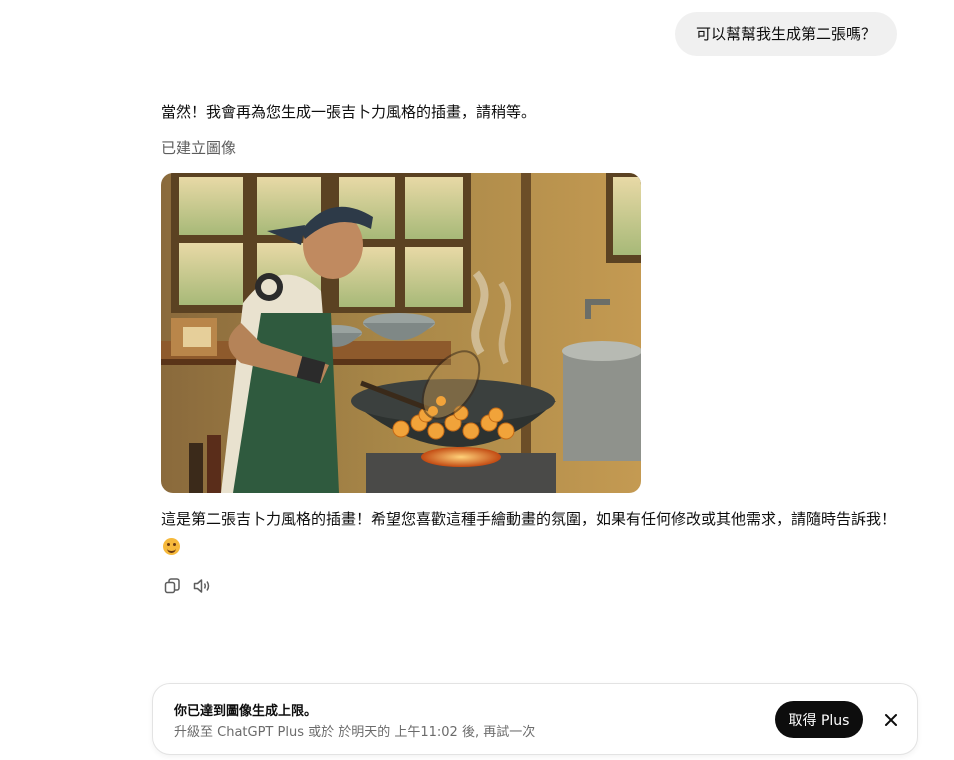  I want to click on image-created-label: 已建立圖像, so click(199, 148).